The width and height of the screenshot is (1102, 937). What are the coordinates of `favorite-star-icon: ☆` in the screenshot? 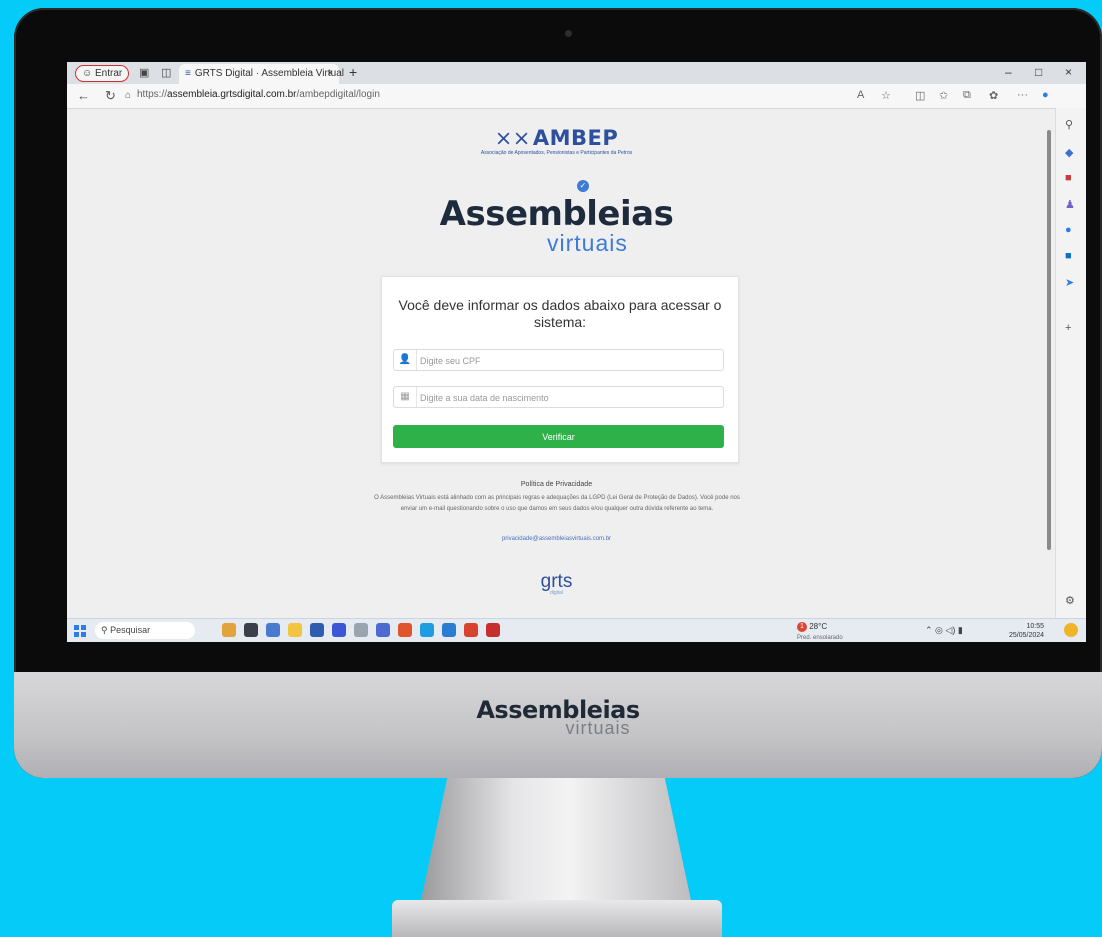 It's located at (886, 95).